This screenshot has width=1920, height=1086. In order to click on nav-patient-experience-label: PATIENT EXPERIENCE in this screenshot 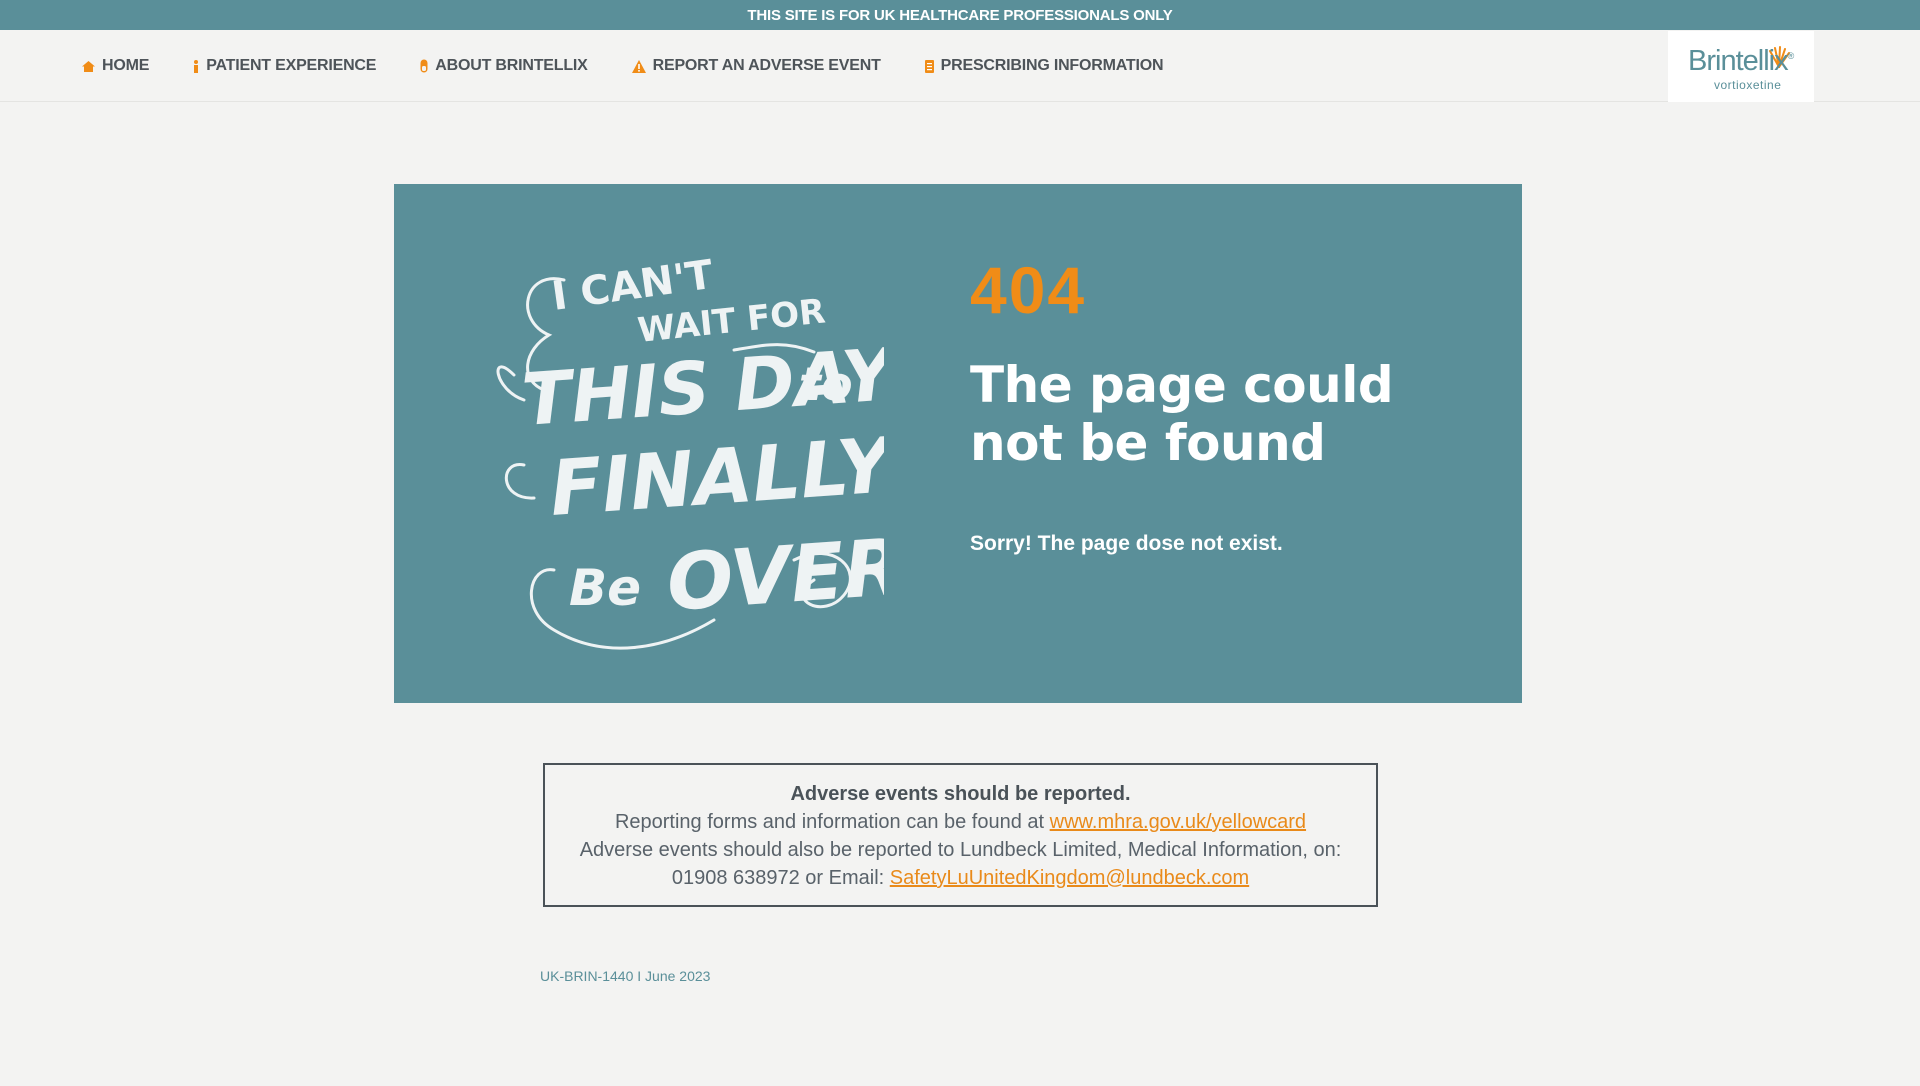, I will do `click(291, 65)`.